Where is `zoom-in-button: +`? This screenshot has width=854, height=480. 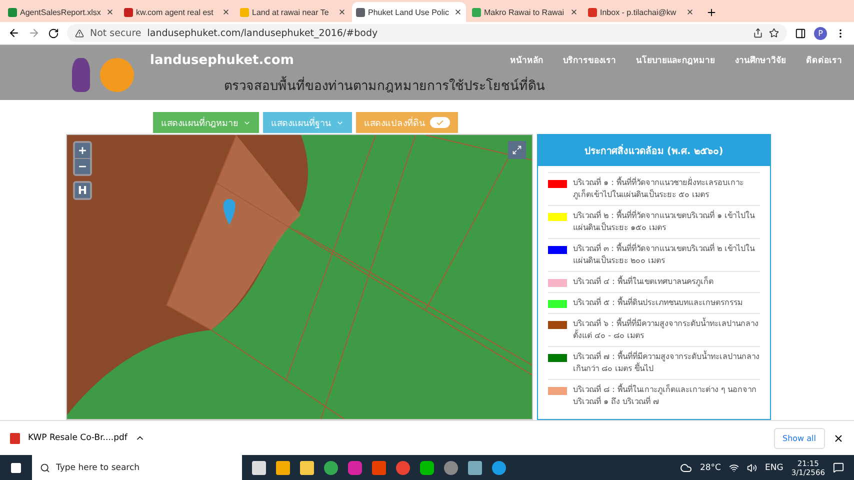 zoom-in-button: + is located at coordinates (82, 150).